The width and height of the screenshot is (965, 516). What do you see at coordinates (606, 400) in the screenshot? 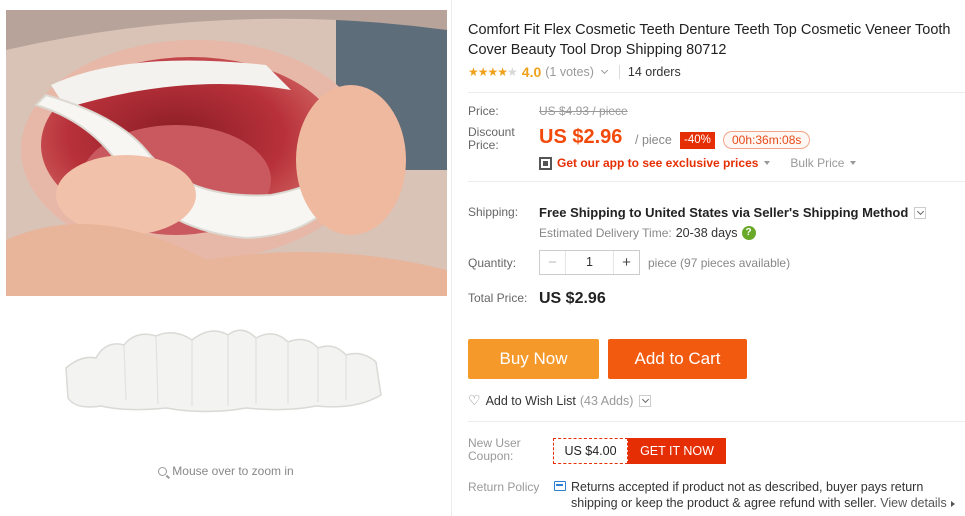
I see `wishlist-count: (43 Adds)` at bounding box center [606, 400].